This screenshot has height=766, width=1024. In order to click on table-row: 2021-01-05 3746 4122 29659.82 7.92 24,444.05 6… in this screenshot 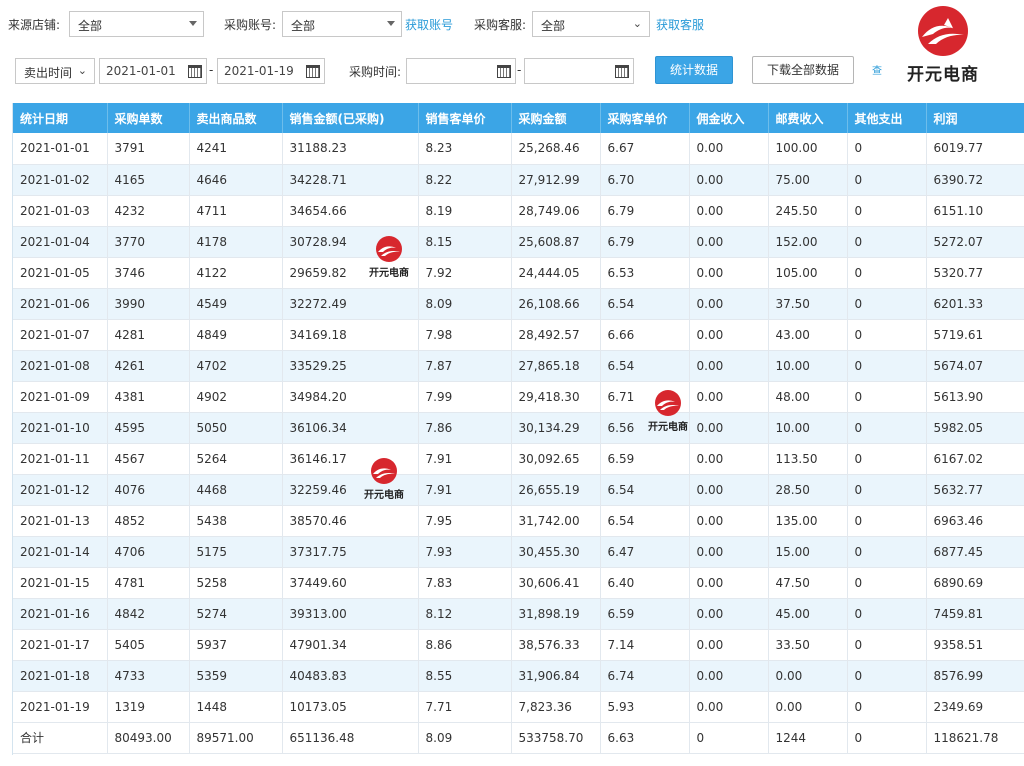, I will do `click(518, 273)`.